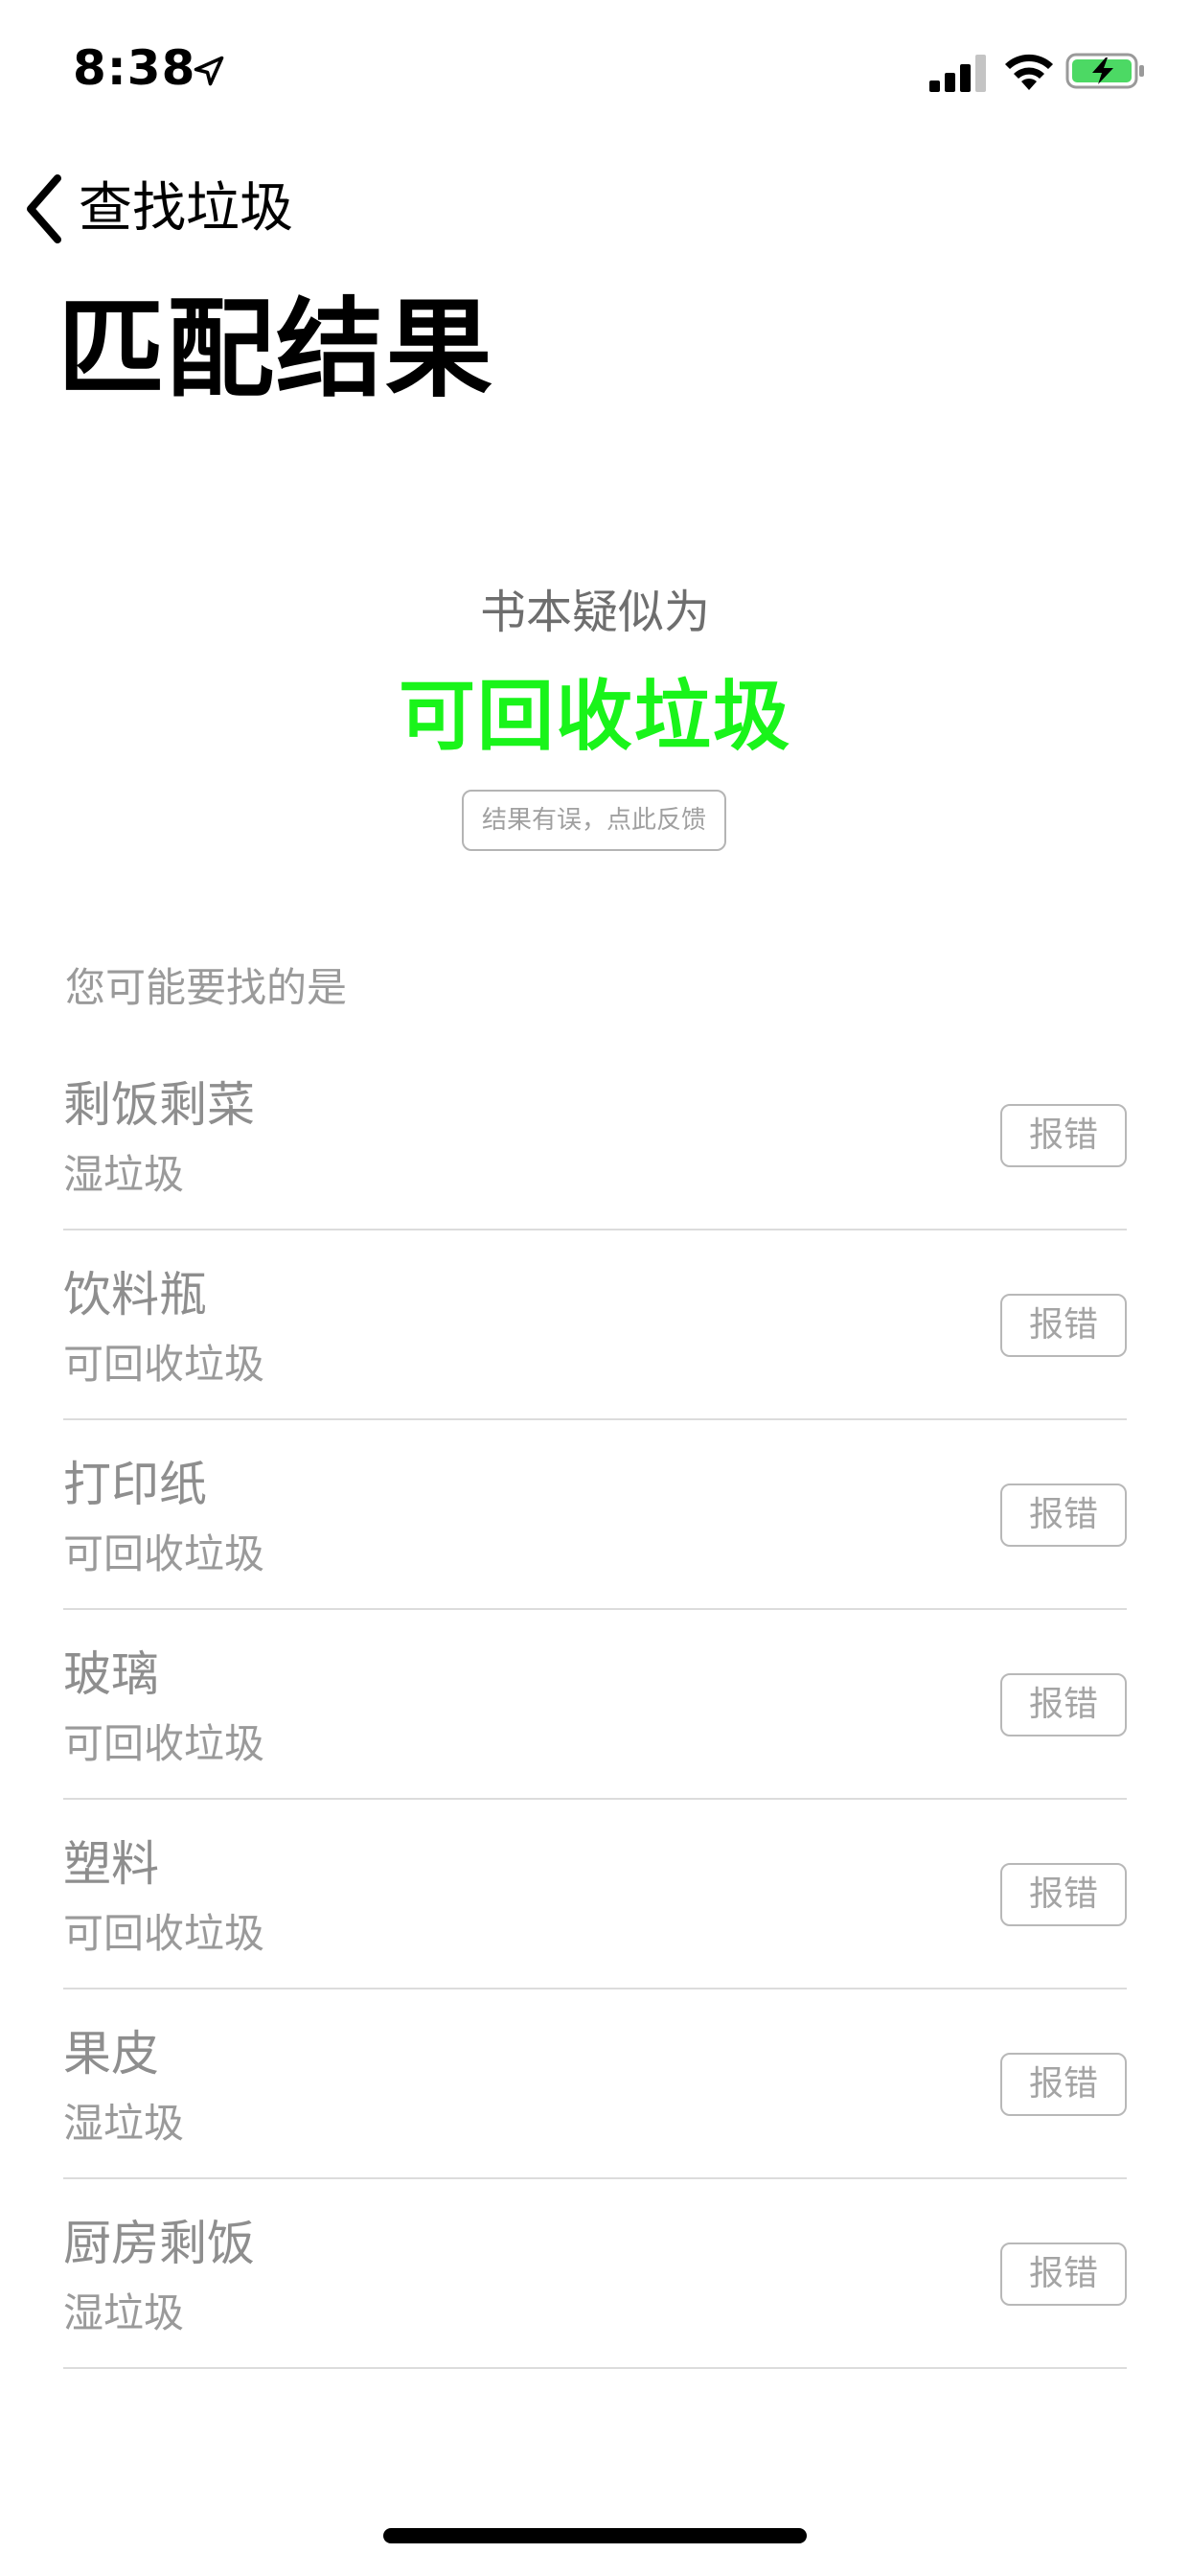  What do you see at coordinates (135, 68) in the screenshot?
I see `status-time: 8:38` at bounding box center [135, 68].